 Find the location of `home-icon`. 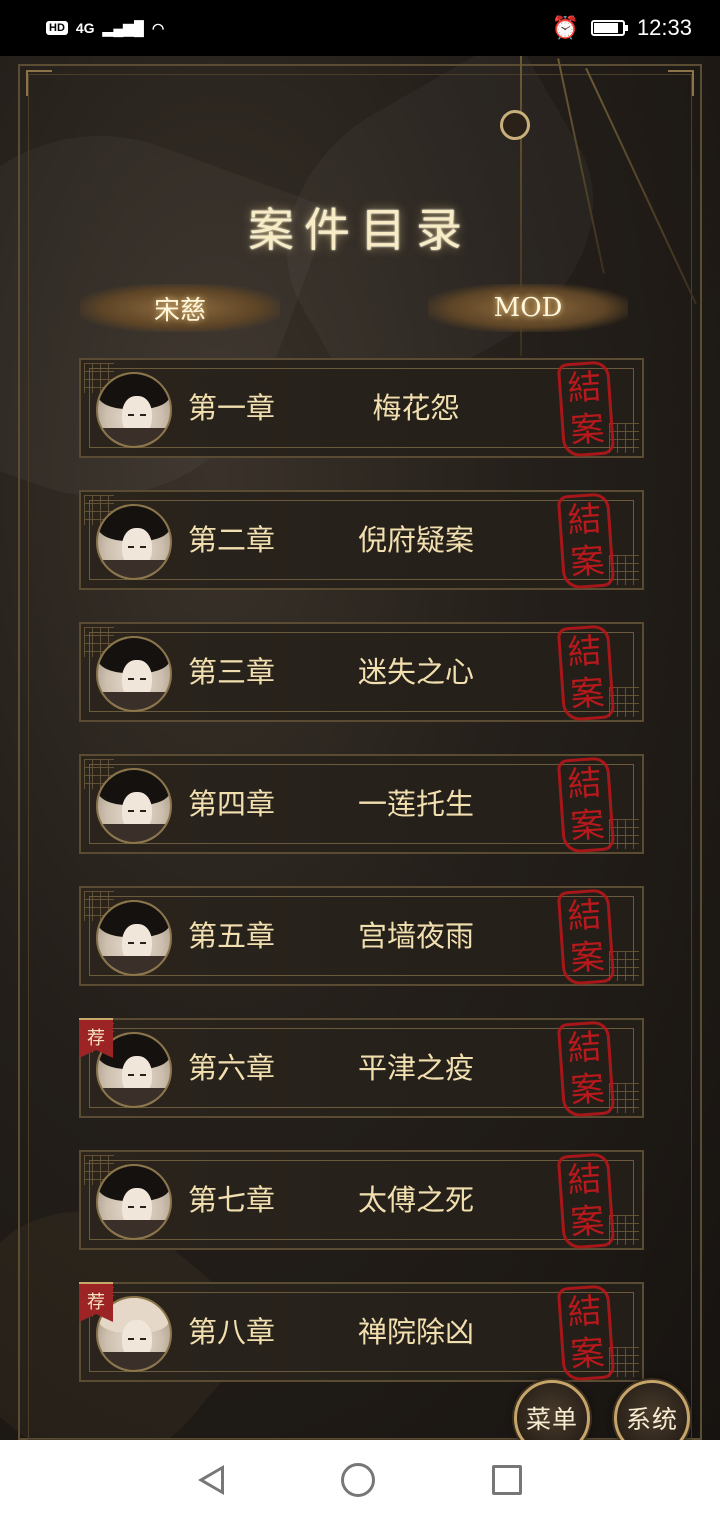

home-icon is located at coordinates (357, 1480).